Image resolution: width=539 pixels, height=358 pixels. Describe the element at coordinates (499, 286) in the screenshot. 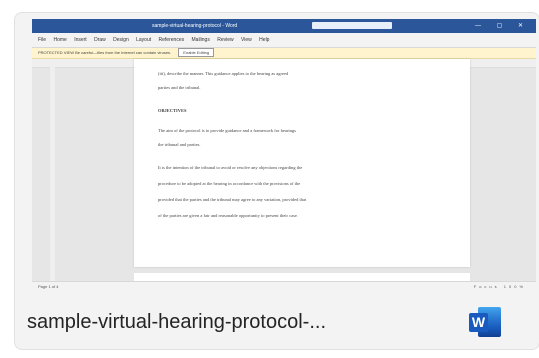

I see `status-zoom: Focus 100%` at that location.